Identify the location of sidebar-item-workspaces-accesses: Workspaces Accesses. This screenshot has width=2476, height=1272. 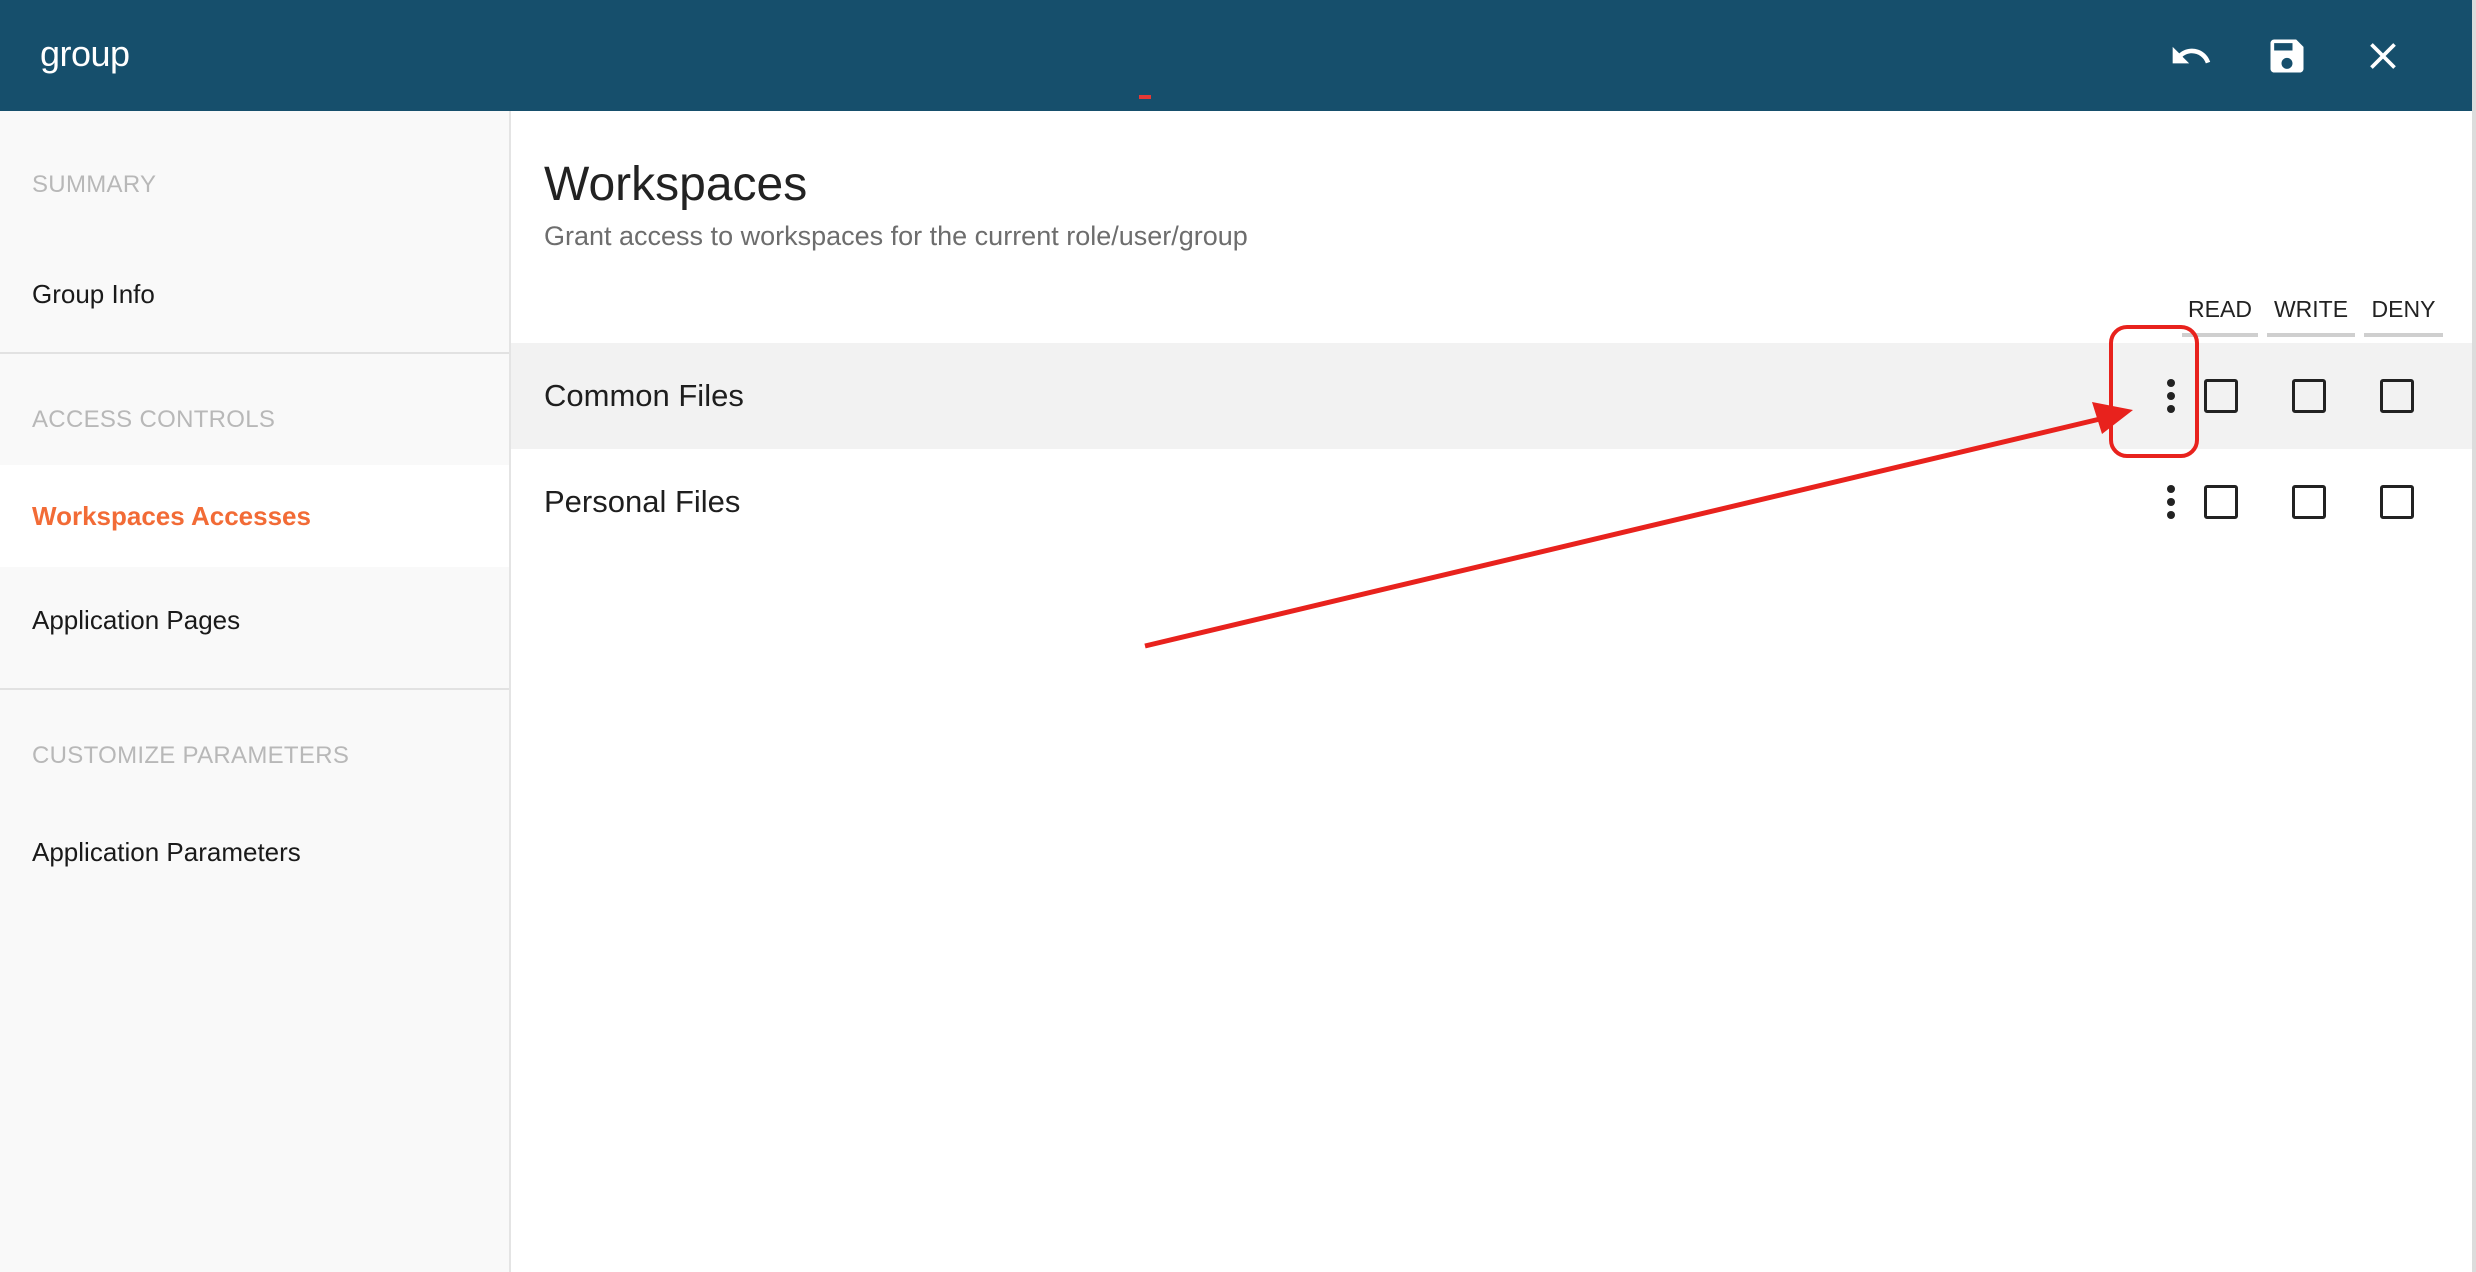
(254, 516).